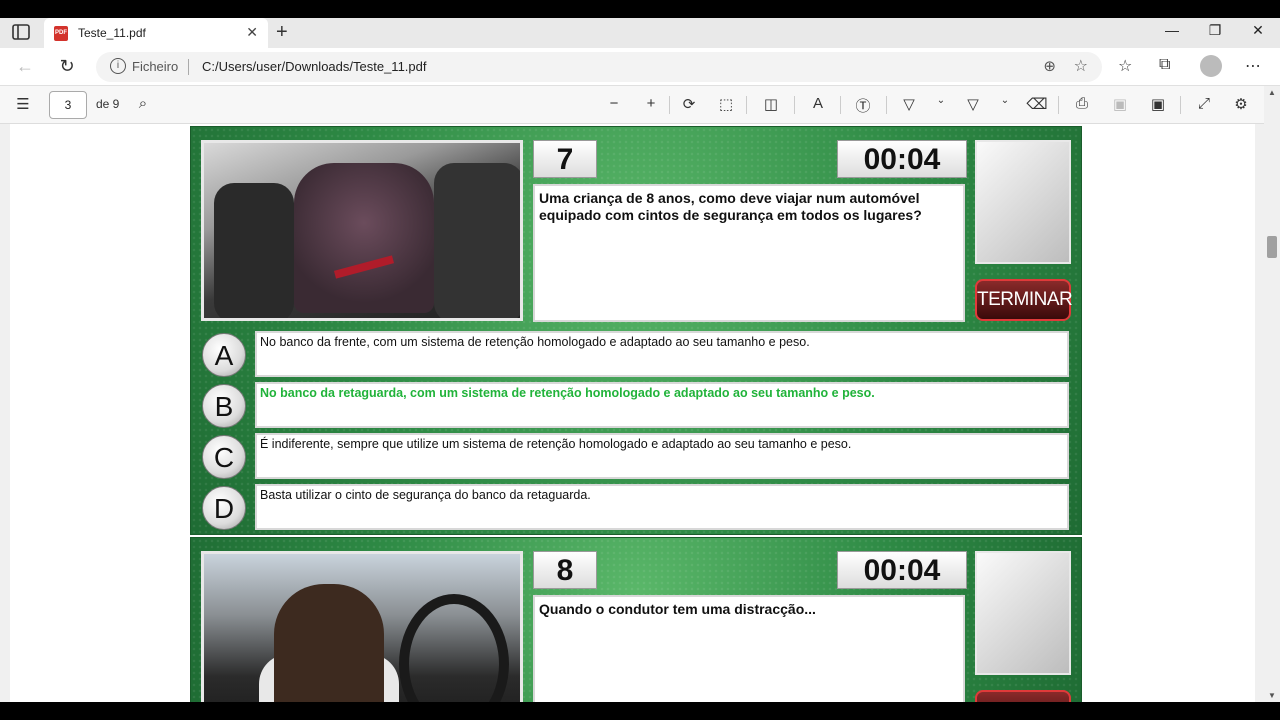  Describe the element at coordinates (224, 508) in the screenshot. I see `option-d-letter: D` at that location.